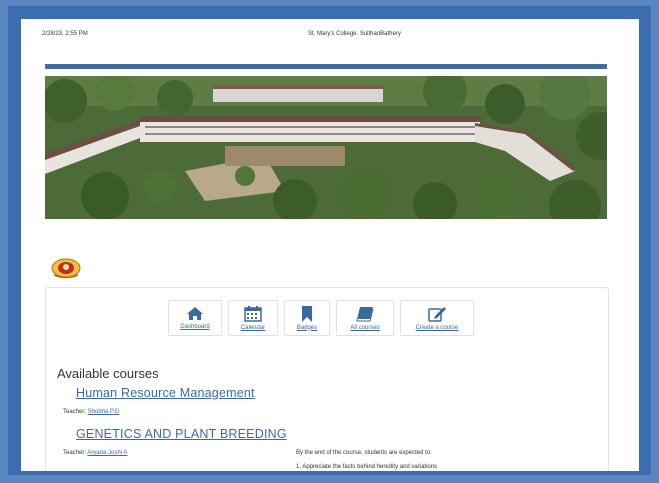 This screenshot has width=659, height=483. I want to click on create-course-button: Create a course, so click(437, 318).